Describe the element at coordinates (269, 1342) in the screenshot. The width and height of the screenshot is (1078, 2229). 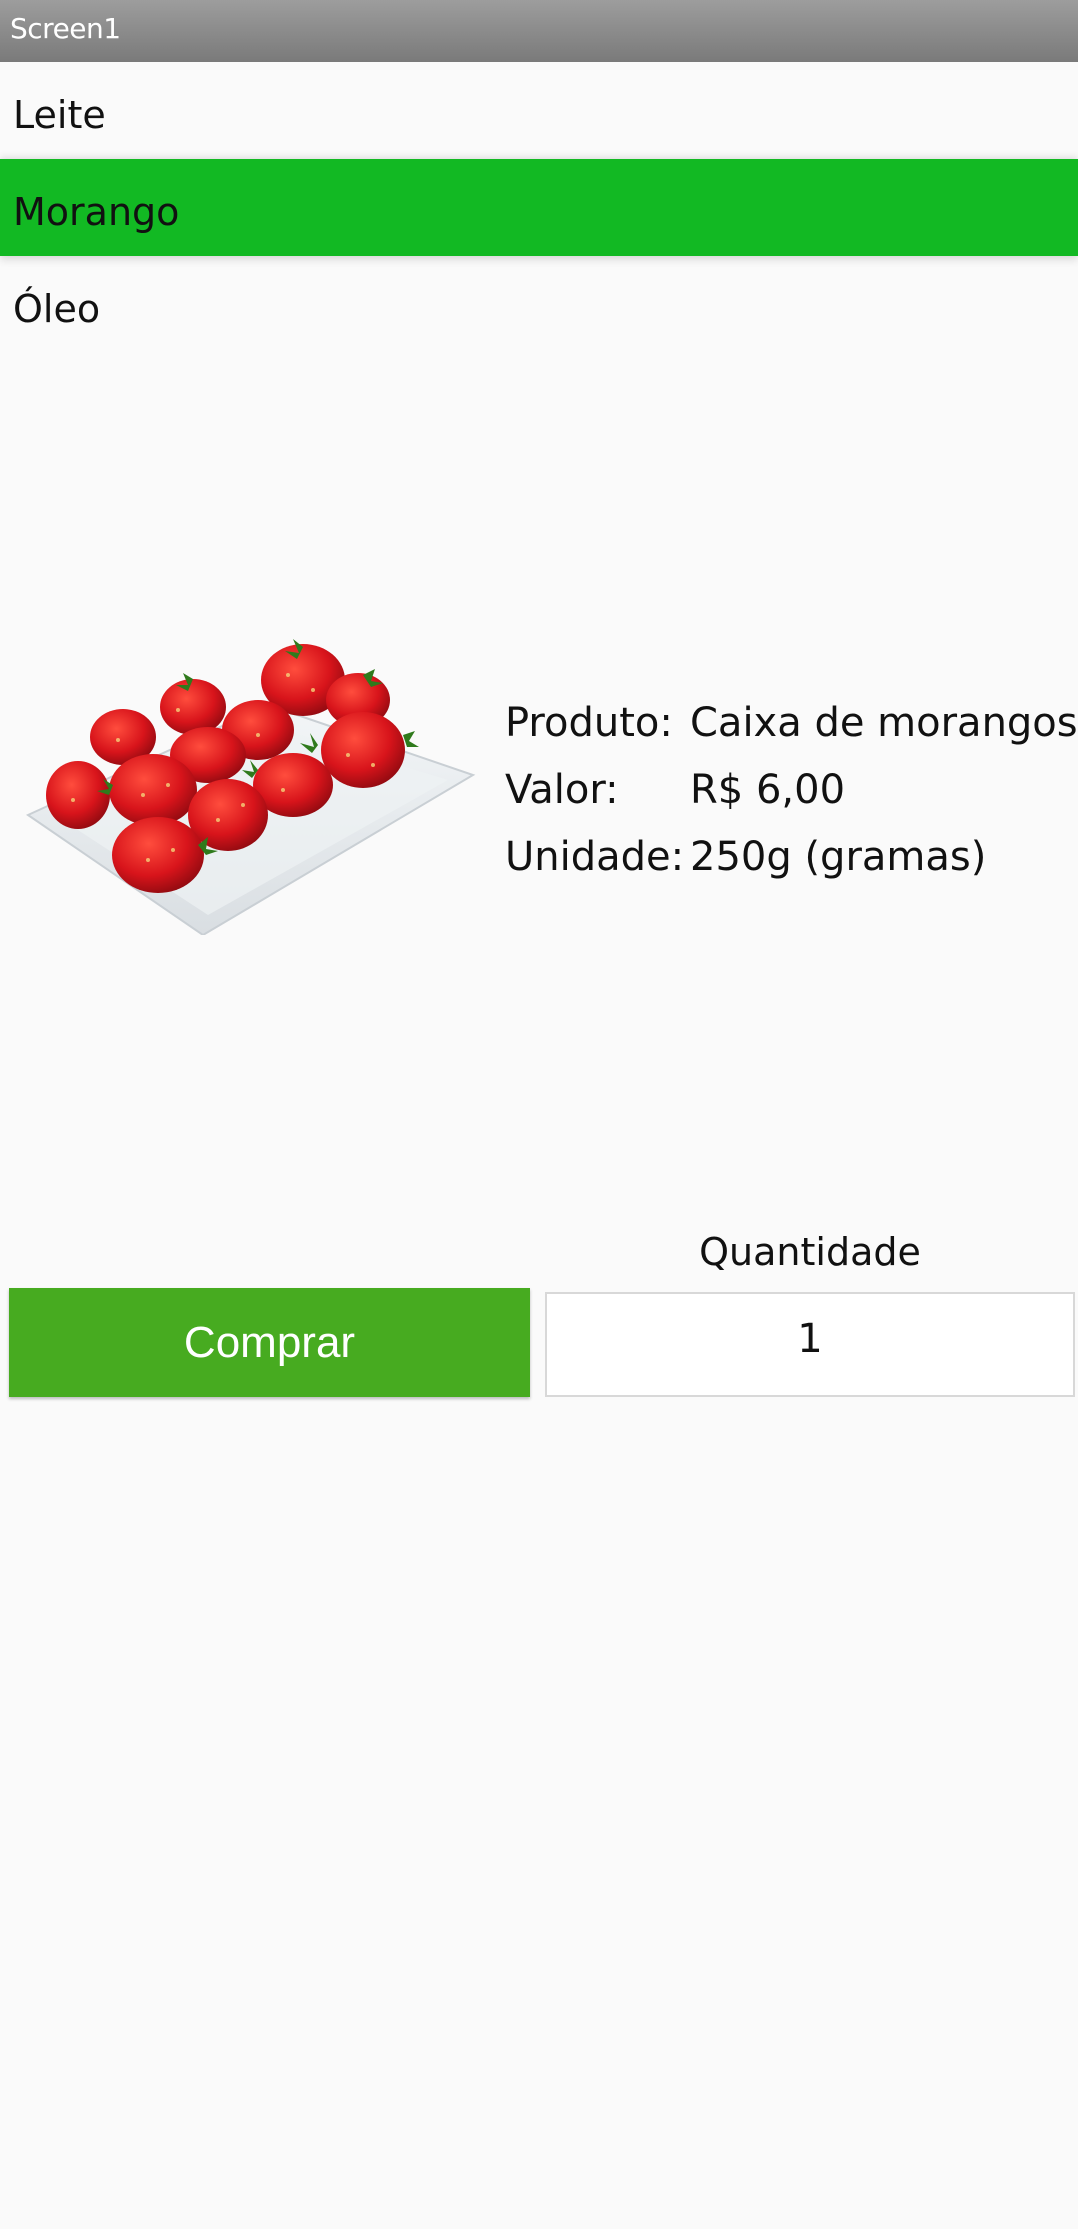
I see `buy-button: Comprar` at that location.